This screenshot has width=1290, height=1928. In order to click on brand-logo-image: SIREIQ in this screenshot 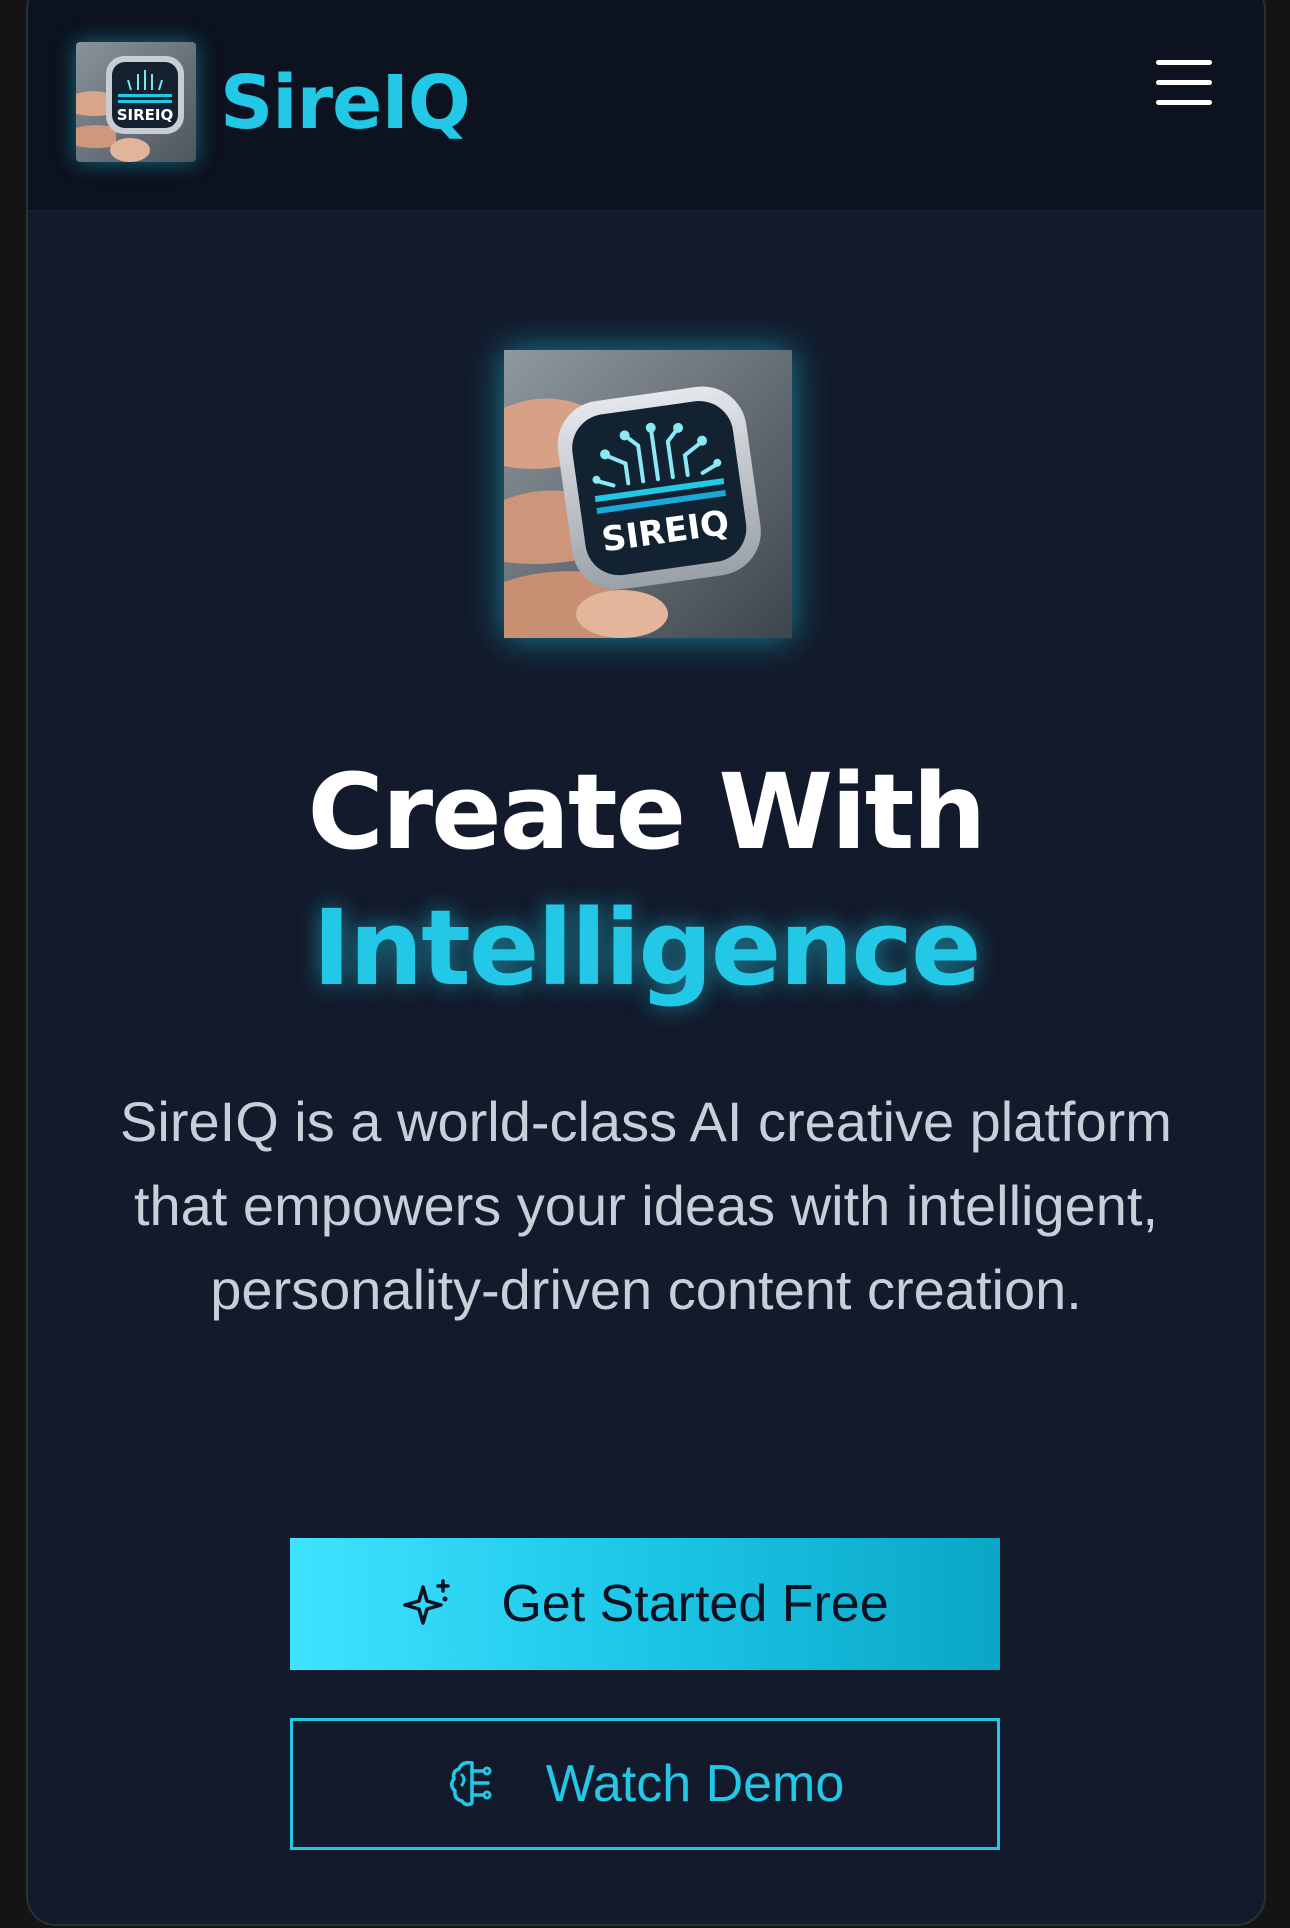, I will do `click(136, 102)`.